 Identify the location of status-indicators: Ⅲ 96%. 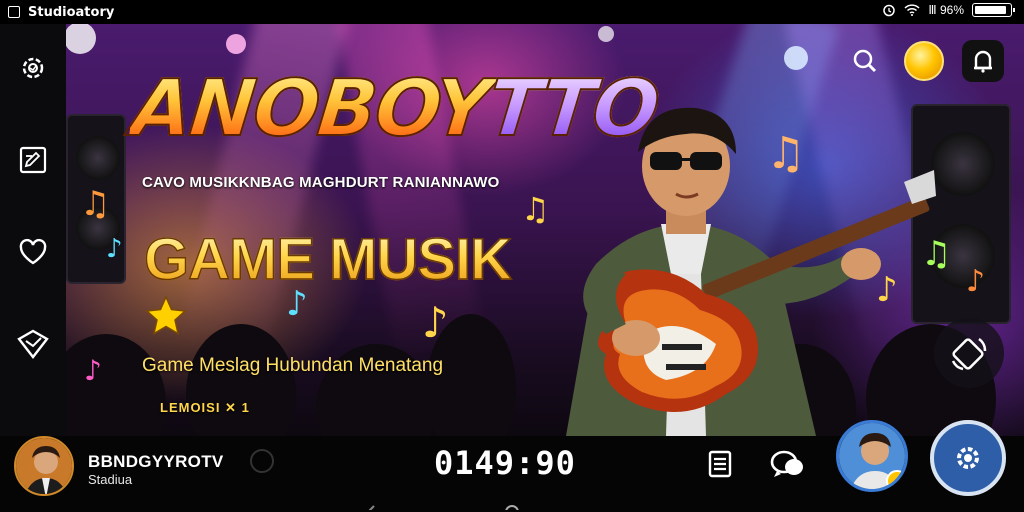
(948, 10).